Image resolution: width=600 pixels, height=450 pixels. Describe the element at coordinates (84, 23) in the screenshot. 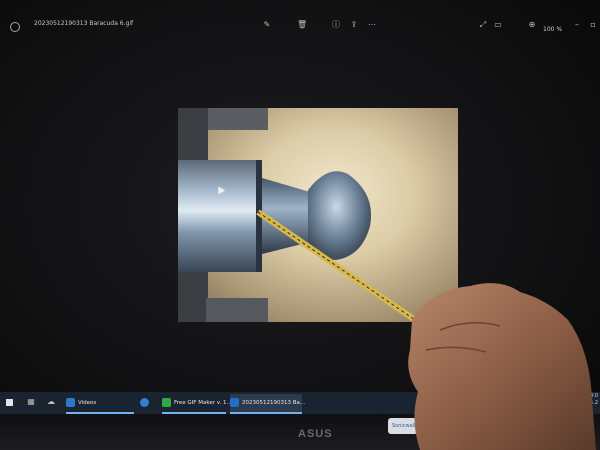

I see `window-title: 20230512190313 Baracuda 6.gif` at that location.